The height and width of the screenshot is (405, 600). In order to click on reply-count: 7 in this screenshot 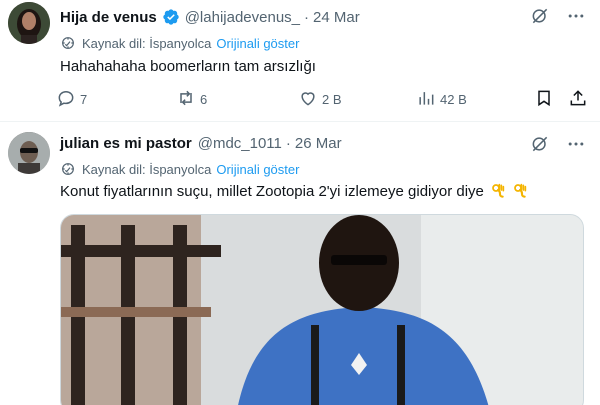, I will do `click(84, 99)`.